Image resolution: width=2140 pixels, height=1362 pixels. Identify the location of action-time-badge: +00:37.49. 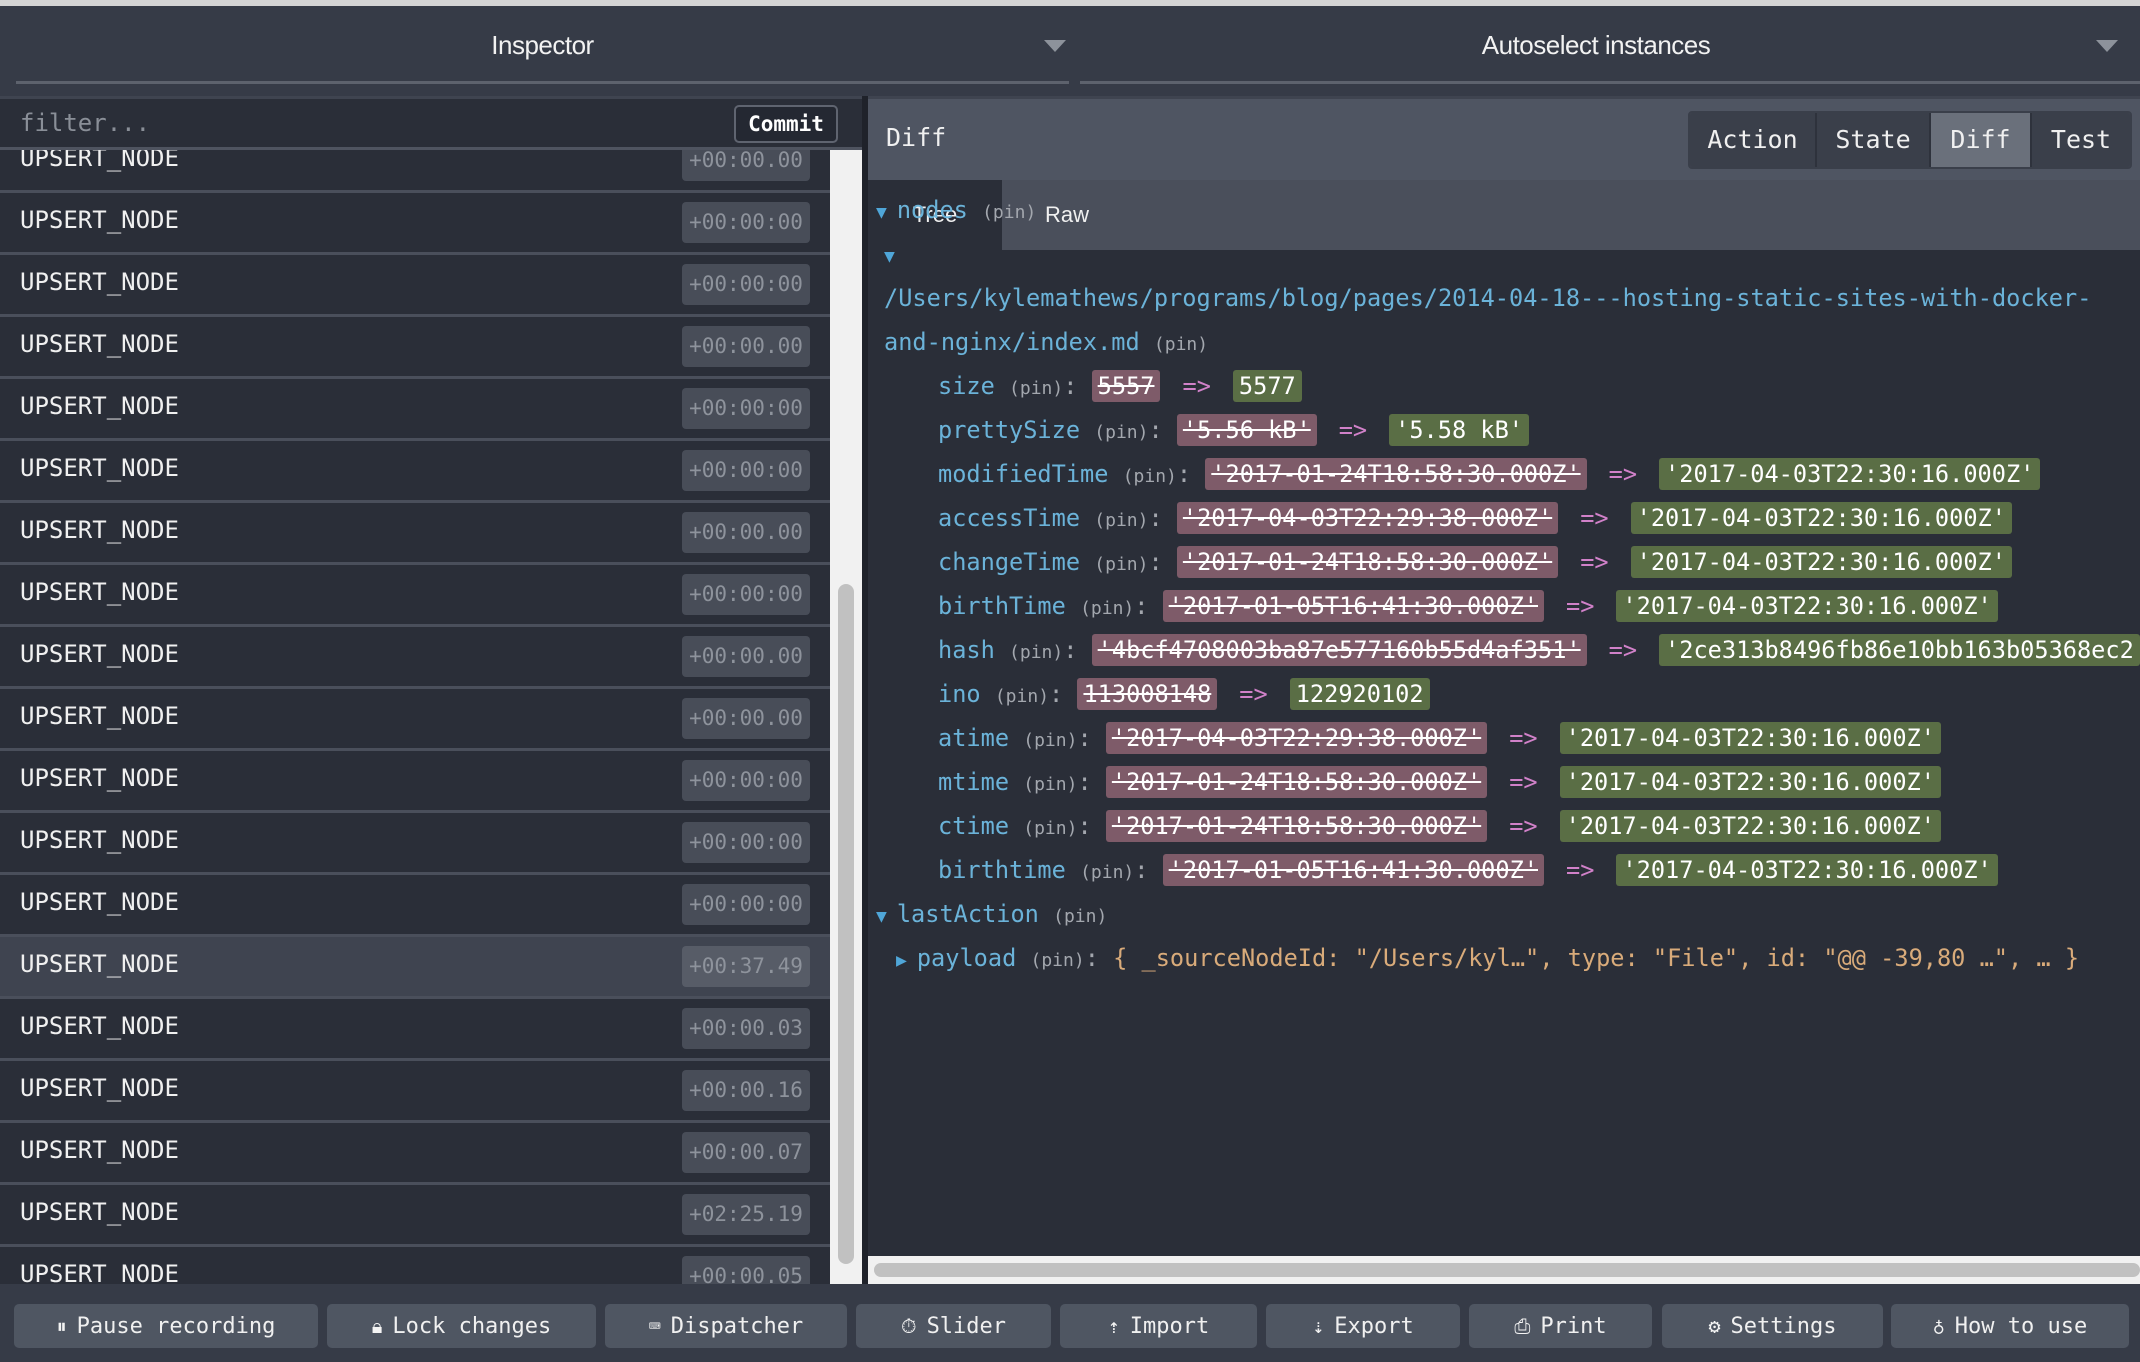
(746, 966).